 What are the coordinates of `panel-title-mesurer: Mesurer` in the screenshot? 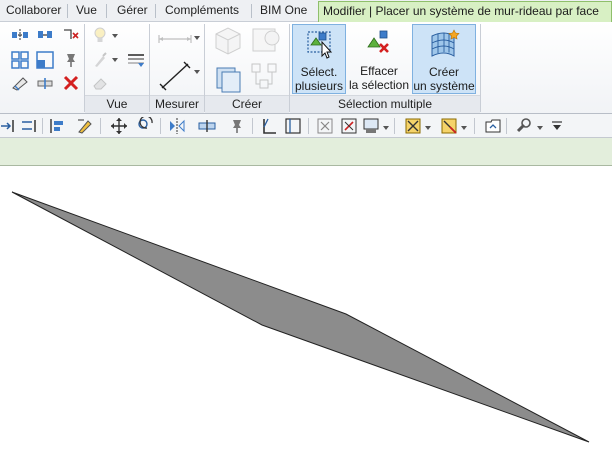 It's located at (177, 104).